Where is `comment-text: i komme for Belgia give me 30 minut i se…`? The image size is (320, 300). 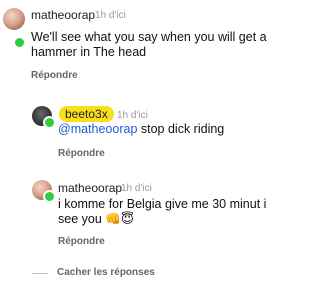
comment-text: i komme for Belgia give me 30 minut i se… is located at coordinates (162, 211).